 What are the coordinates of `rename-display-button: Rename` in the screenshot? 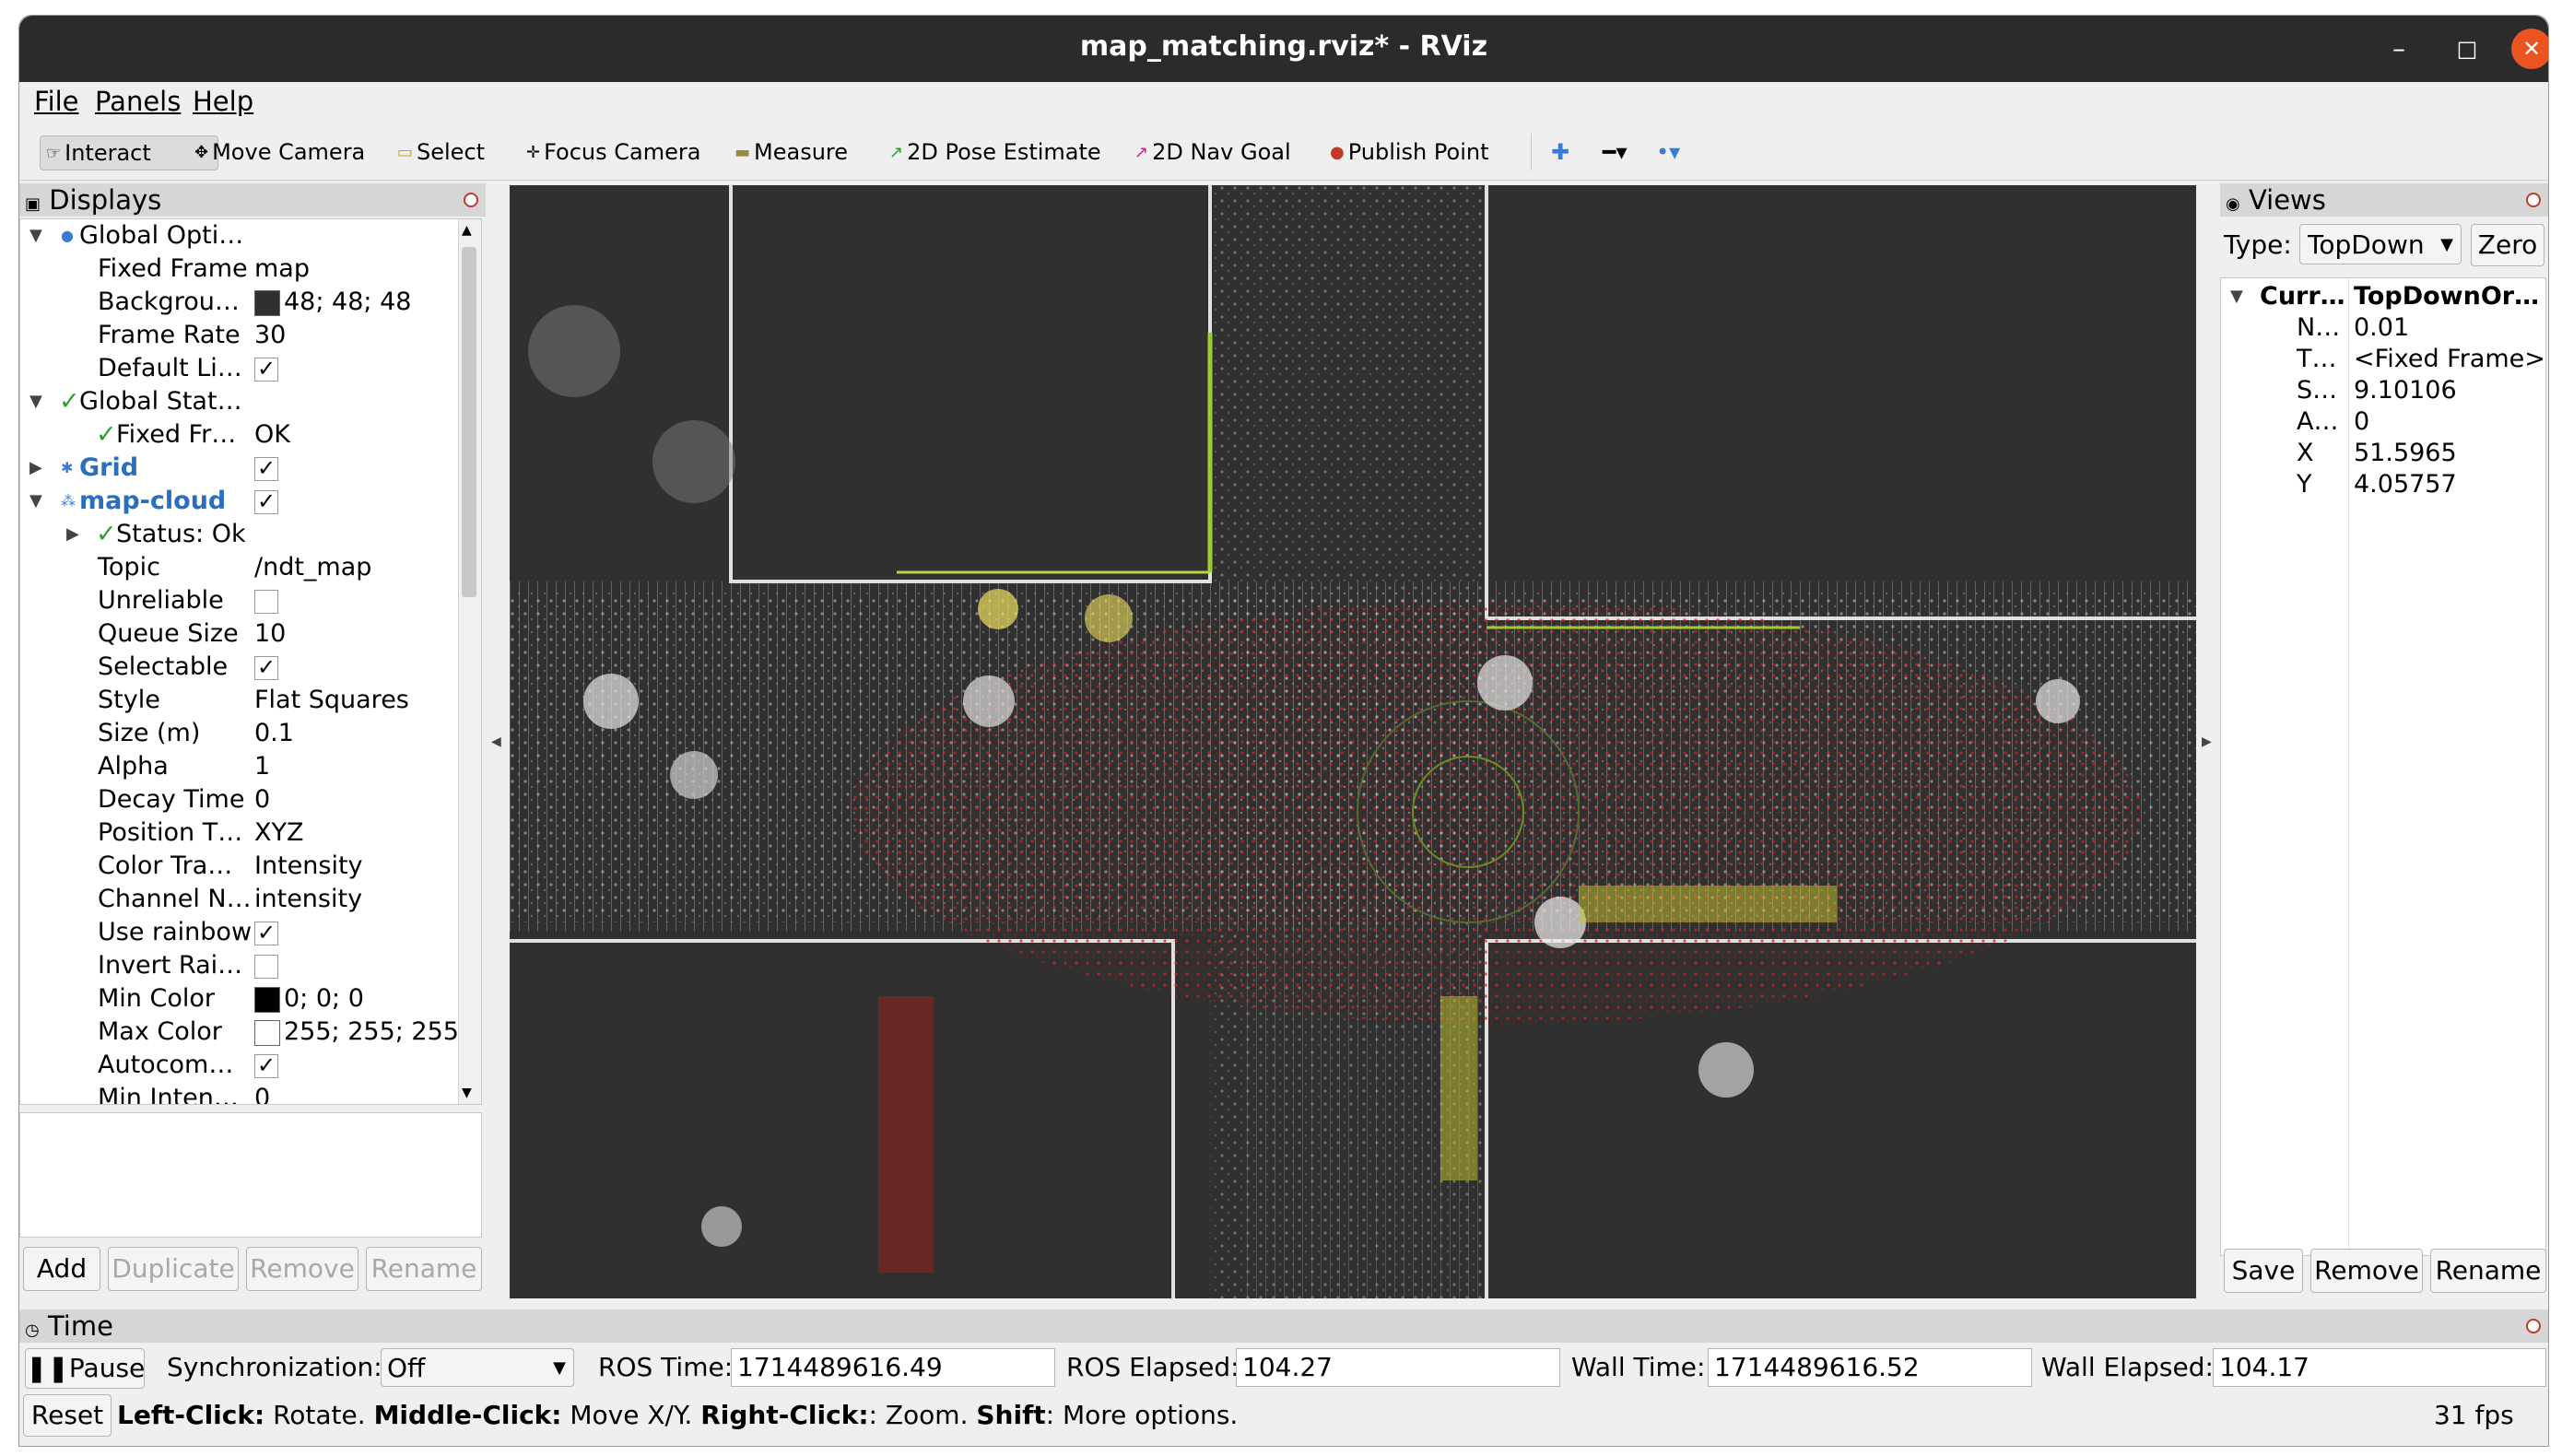 It's located at (424, 1269).